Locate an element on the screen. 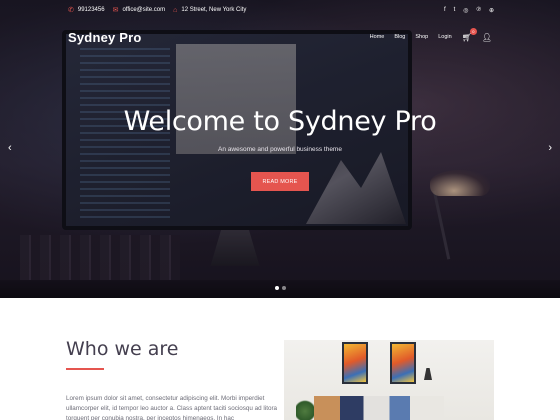  facebook-icon: f is located at coordinates (445, 10).